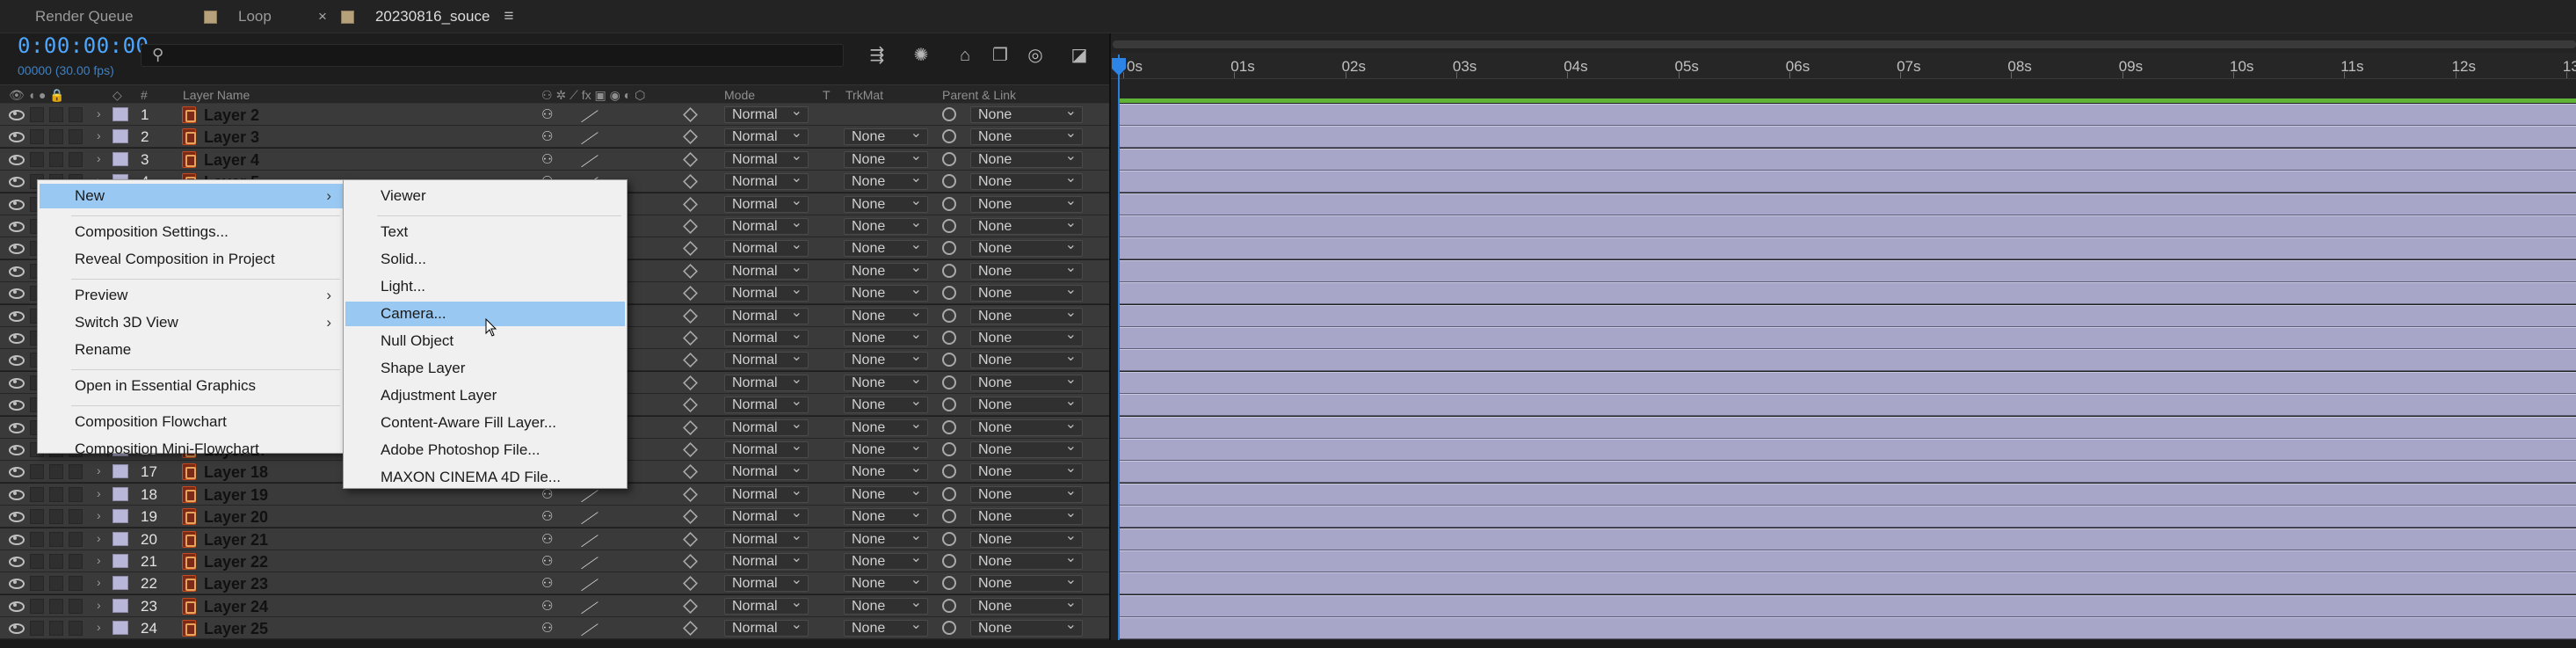 The width and height of the screenshot is (2576, 648). Describe the element at coordinates (117, 95) in the screenshot. I see `label-column-icon: ◇` at that location.